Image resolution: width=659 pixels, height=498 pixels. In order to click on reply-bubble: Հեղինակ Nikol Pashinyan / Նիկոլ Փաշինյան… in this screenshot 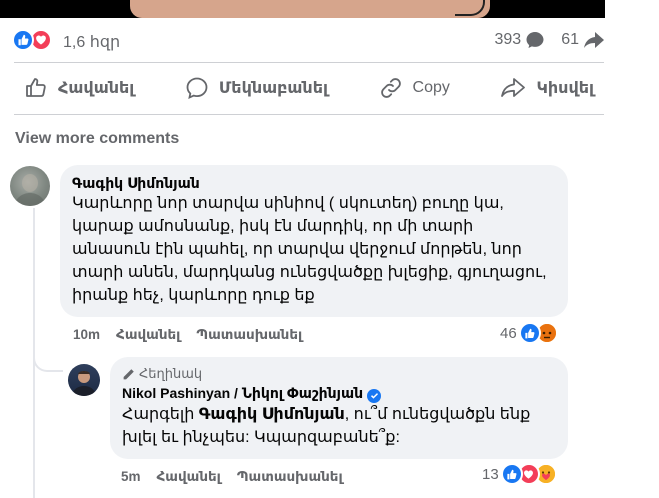, I will do `click(339, 408)`.